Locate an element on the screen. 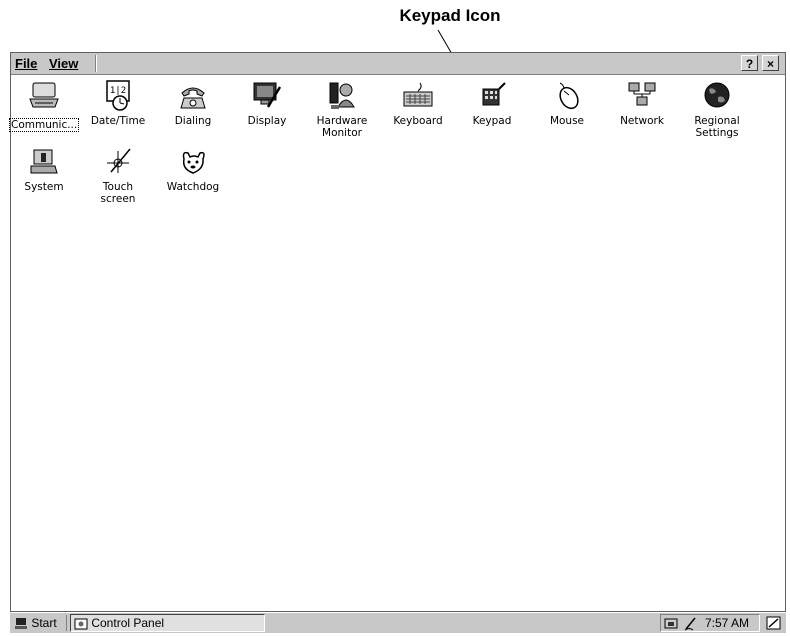 The height and width of the screenshot is (636, 790). help-button: ? is located at coordinates (749, 63).